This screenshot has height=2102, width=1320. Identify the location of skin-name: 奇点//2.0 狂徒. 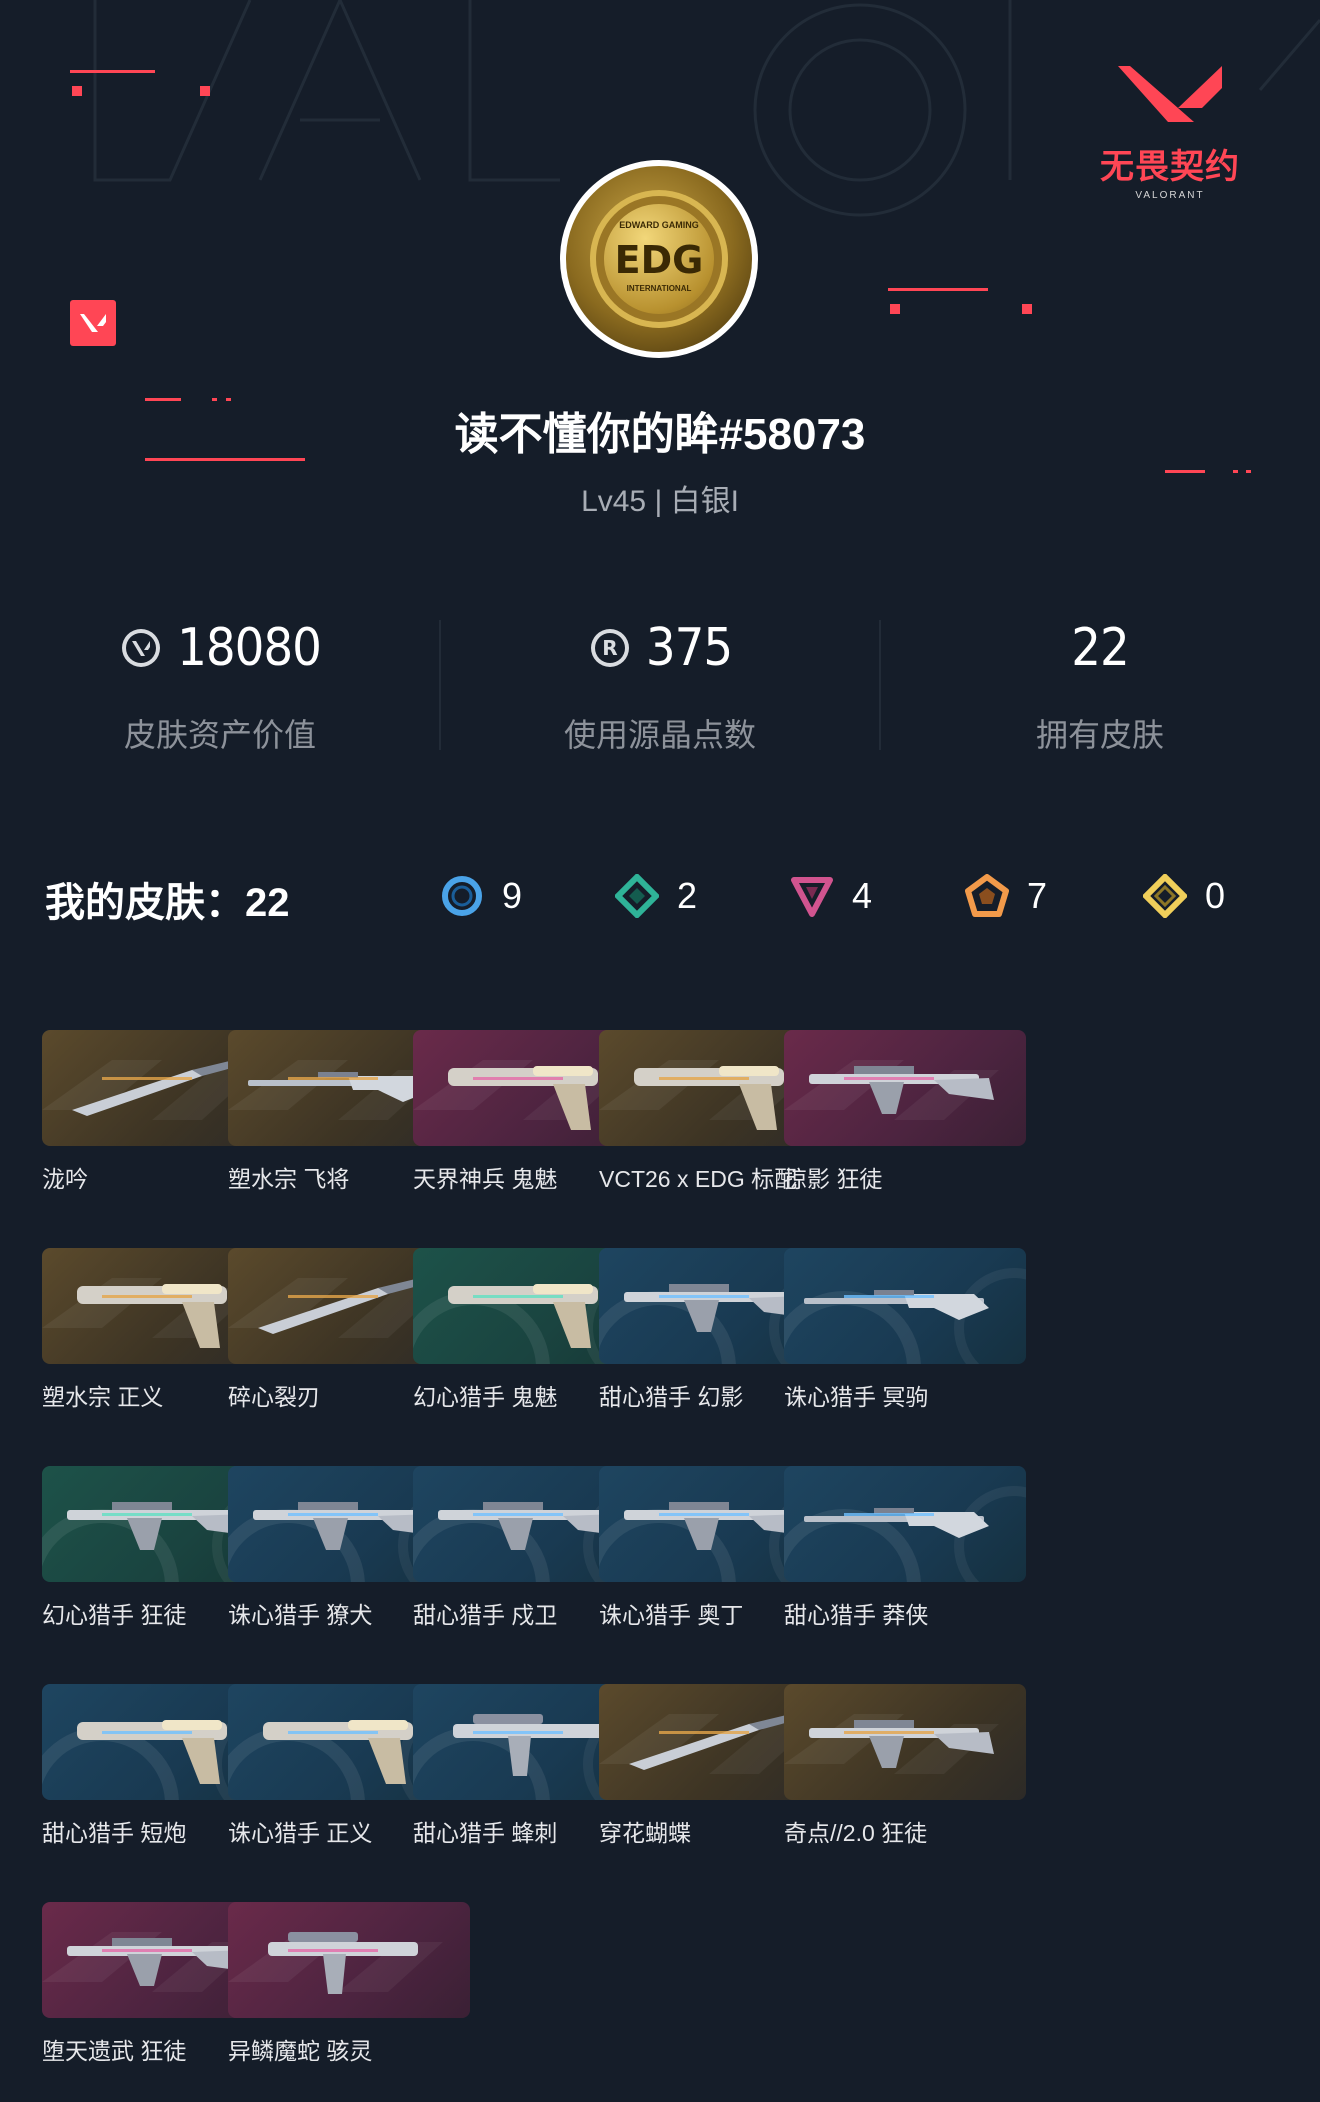
(856, 1833).